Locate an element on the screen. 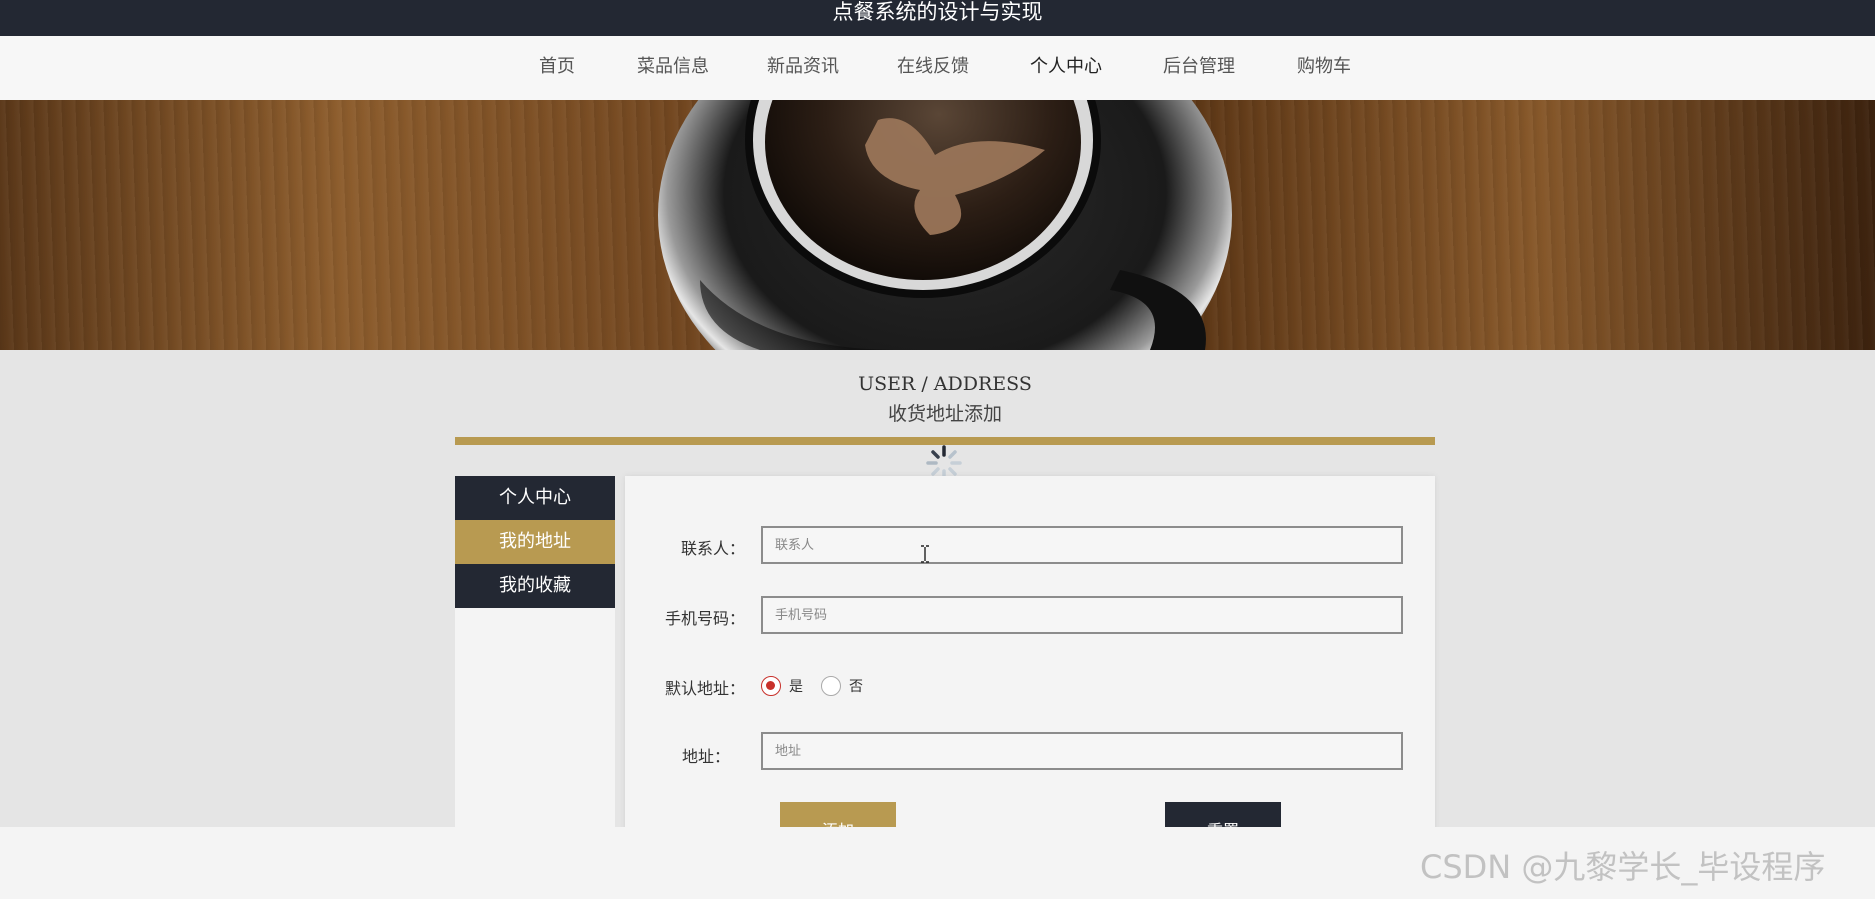  nav-admin-label: 后台管理 is located at coordinates (1199, 66).